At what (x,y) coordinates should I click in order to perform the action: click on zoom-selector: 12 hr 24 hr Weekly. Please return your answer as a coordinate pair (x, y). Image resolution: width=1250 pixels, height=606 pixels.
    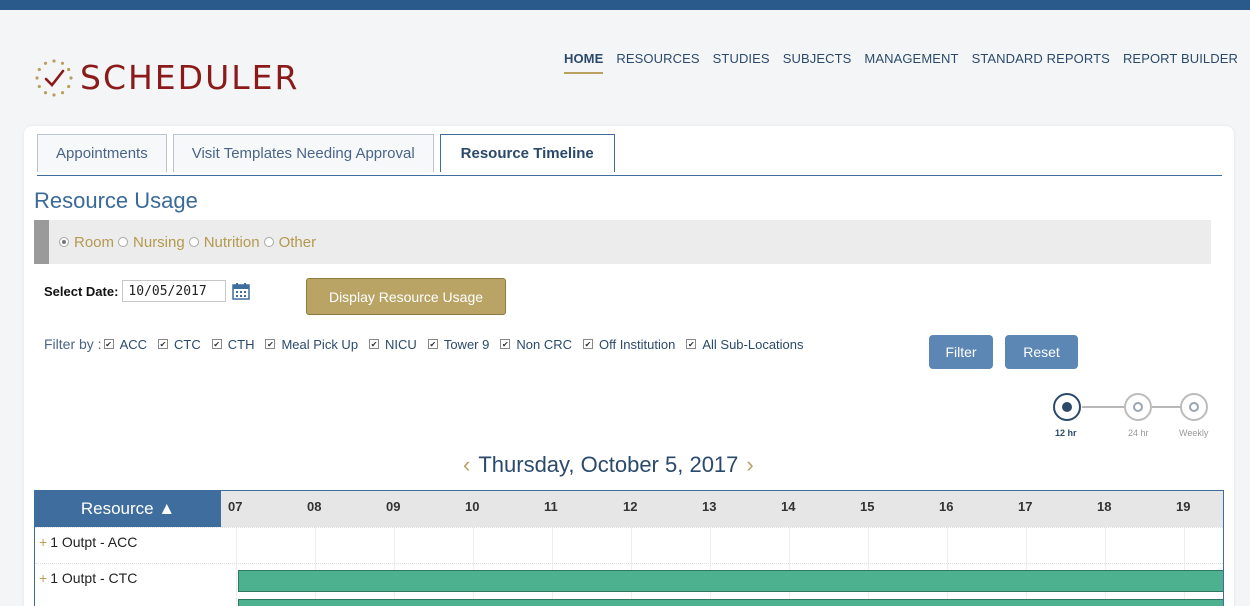
    Looking at the image, I should click on (1130, 415).